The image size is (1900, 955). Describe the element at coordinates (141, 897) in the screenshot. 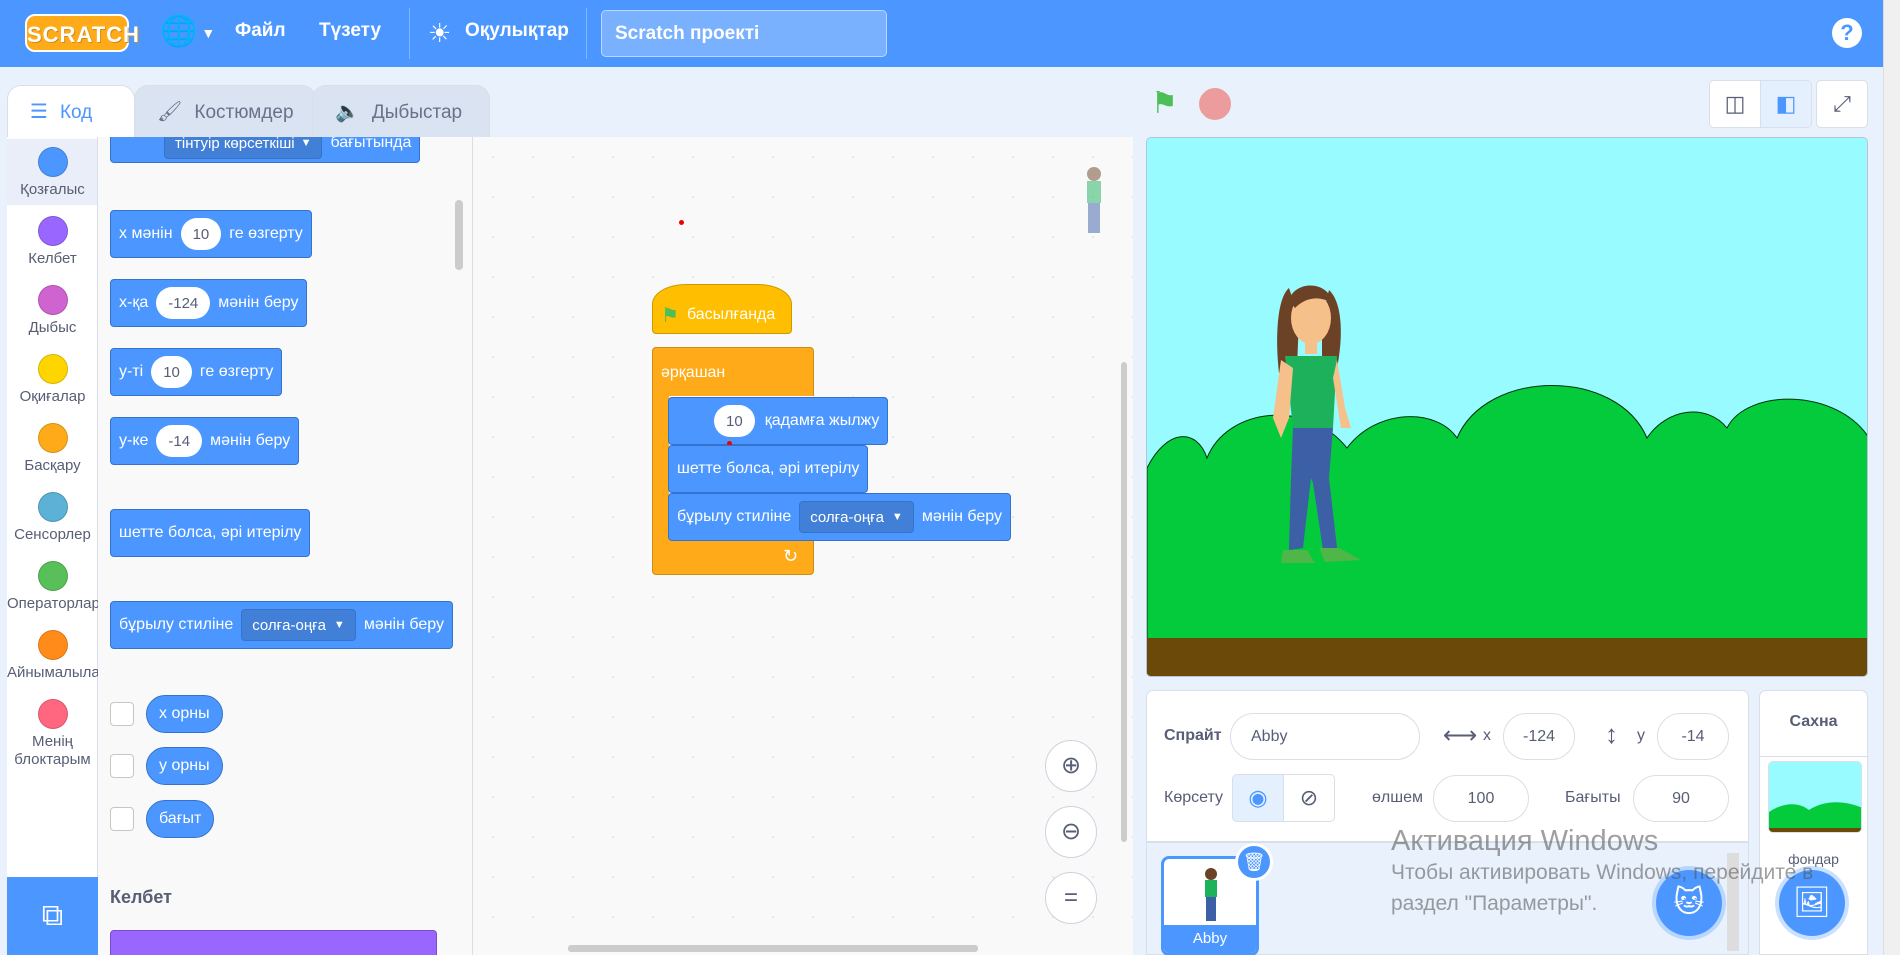

I see `looks-heading: Келбет` at that location.